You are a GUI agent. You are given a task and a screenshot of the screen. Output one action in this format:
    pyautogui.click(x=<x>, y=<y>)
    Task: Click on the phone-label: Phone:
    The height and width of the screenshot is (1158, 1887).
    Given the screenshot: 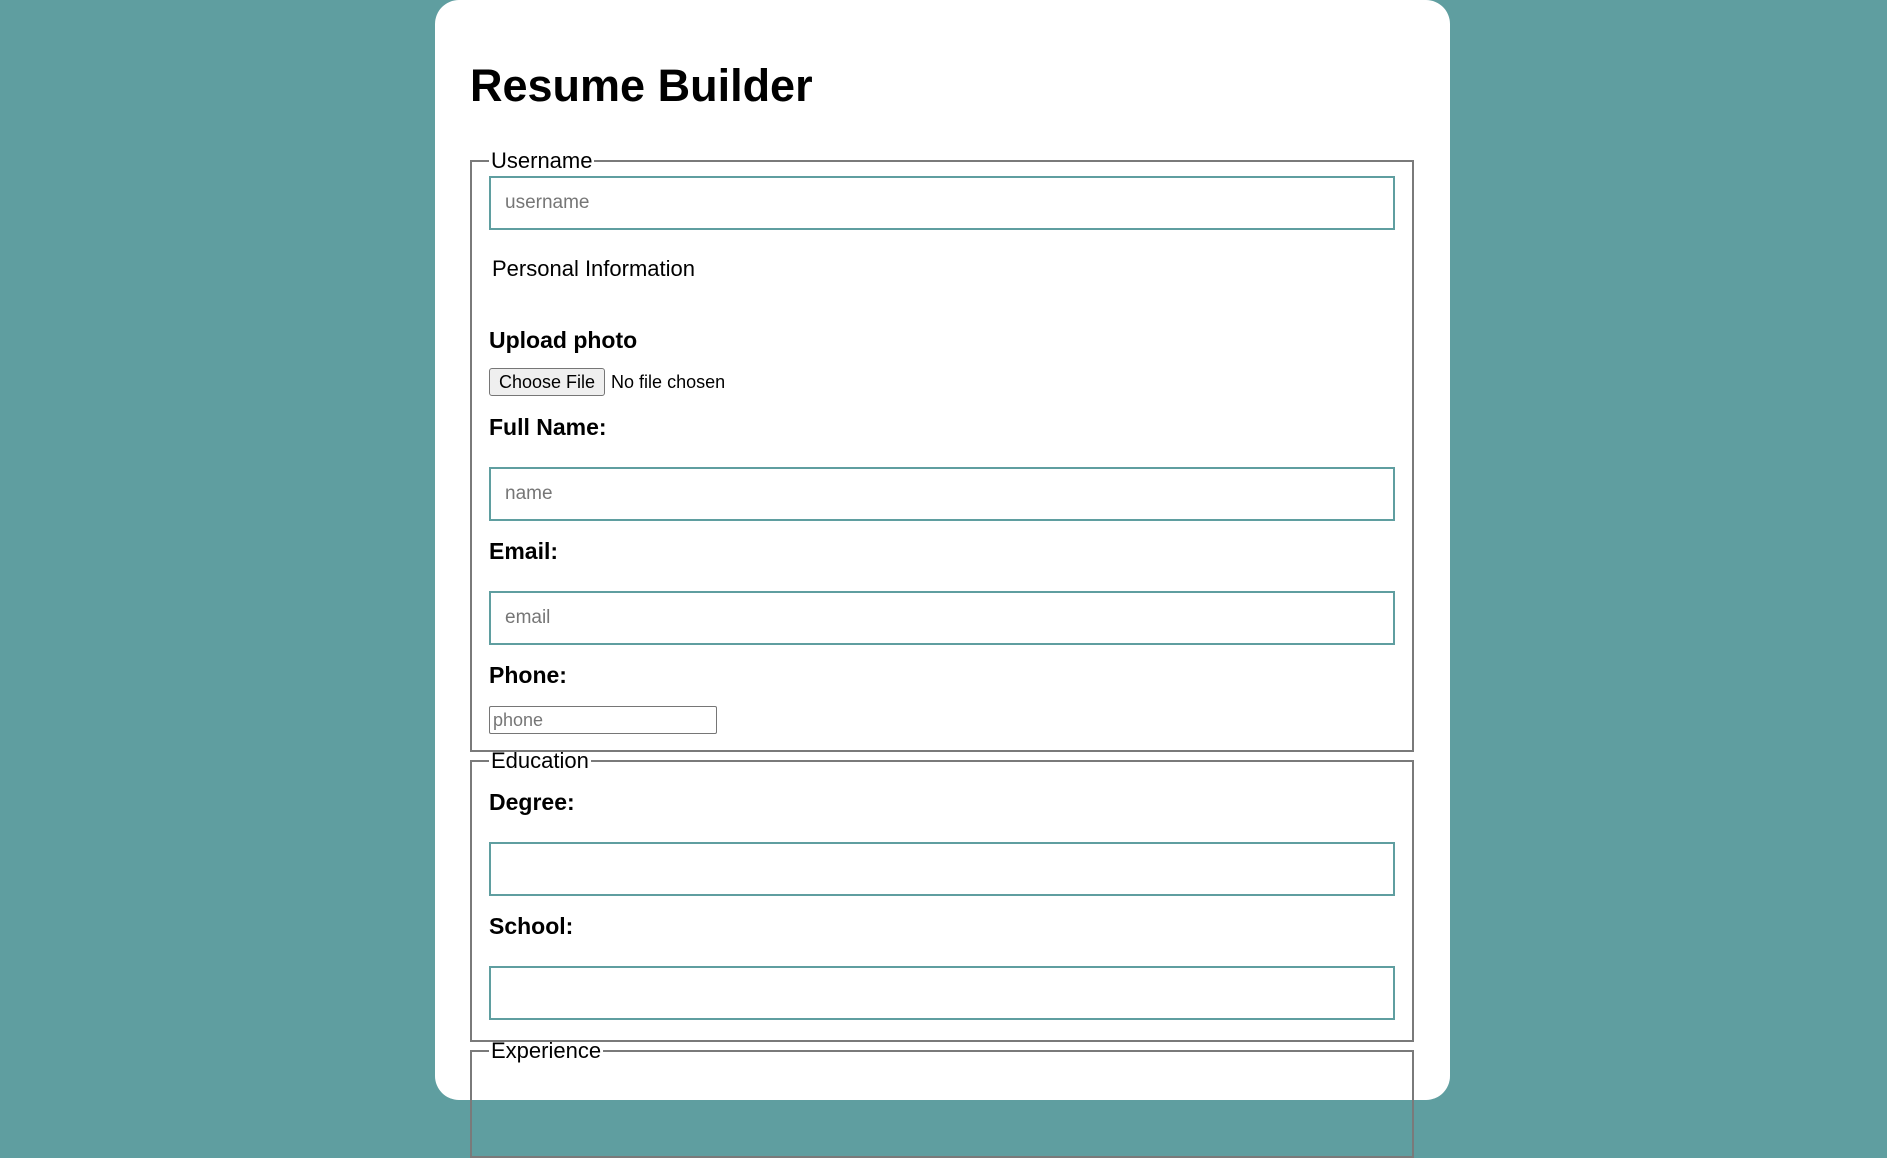 What is the action you would take?
    pyautogui.click(x=528, y=675)
    